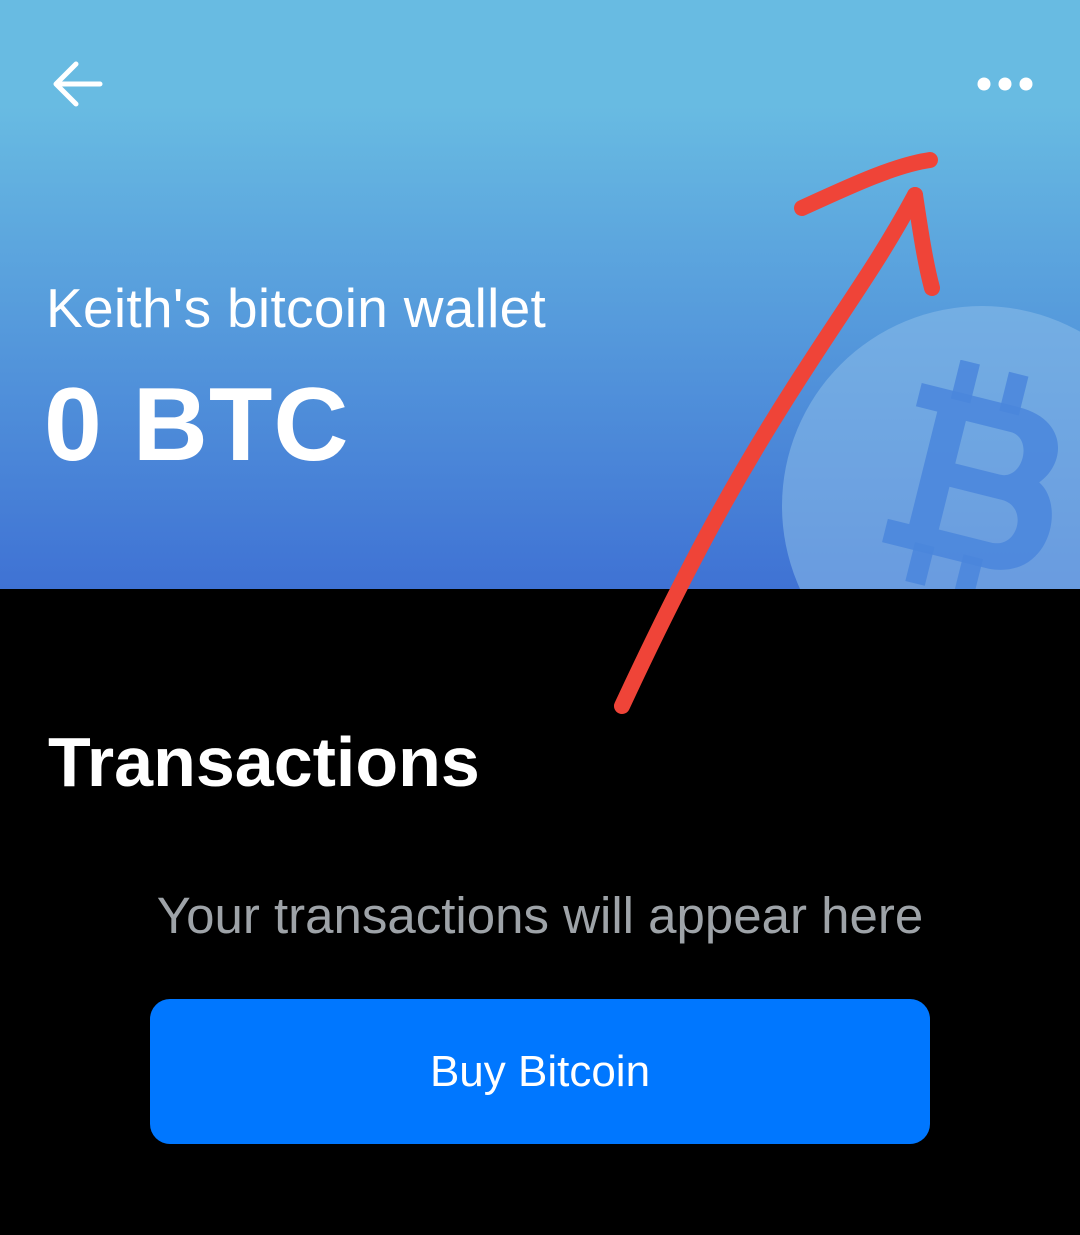 The height and width of the screenshot is (1235, 1080). Describe the element at coordinates (970, 474) in the screenshot. I see `bitcoin-icon` at that location.